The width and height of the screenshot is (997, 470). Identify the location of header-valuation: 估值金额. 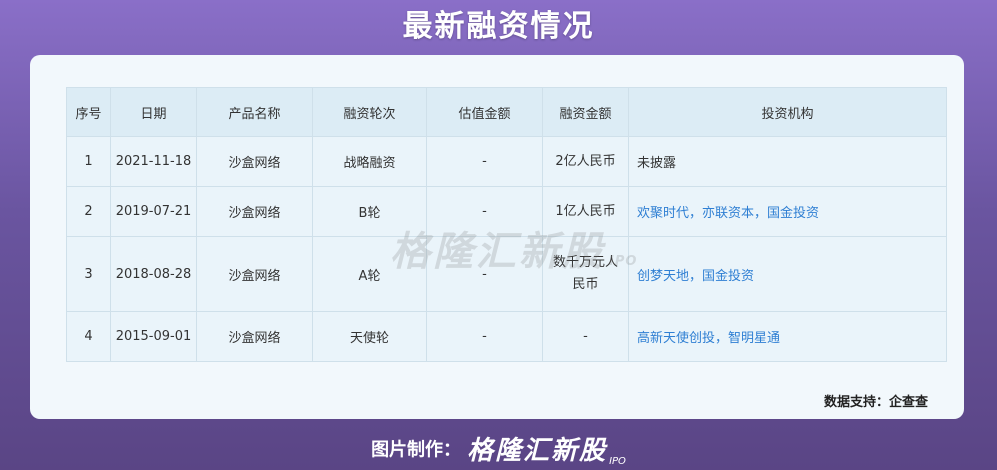
(484, 112).